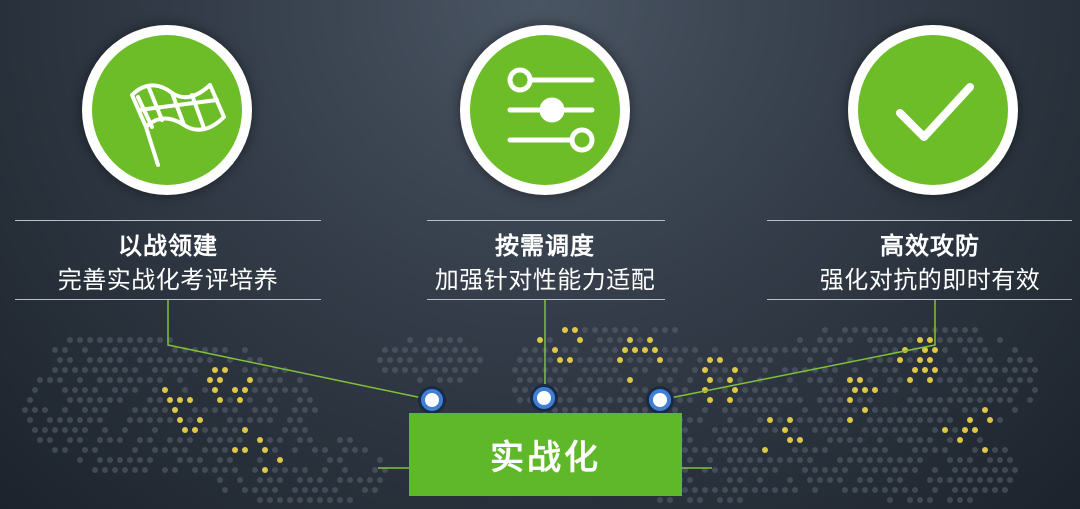 This screenshot has width=1080, height=509. What do you see at coordinates (545, 280) in the screenshot?
I see `item-subtitle-2: 加强针对性能力适配` at bounding box center [545, 280].